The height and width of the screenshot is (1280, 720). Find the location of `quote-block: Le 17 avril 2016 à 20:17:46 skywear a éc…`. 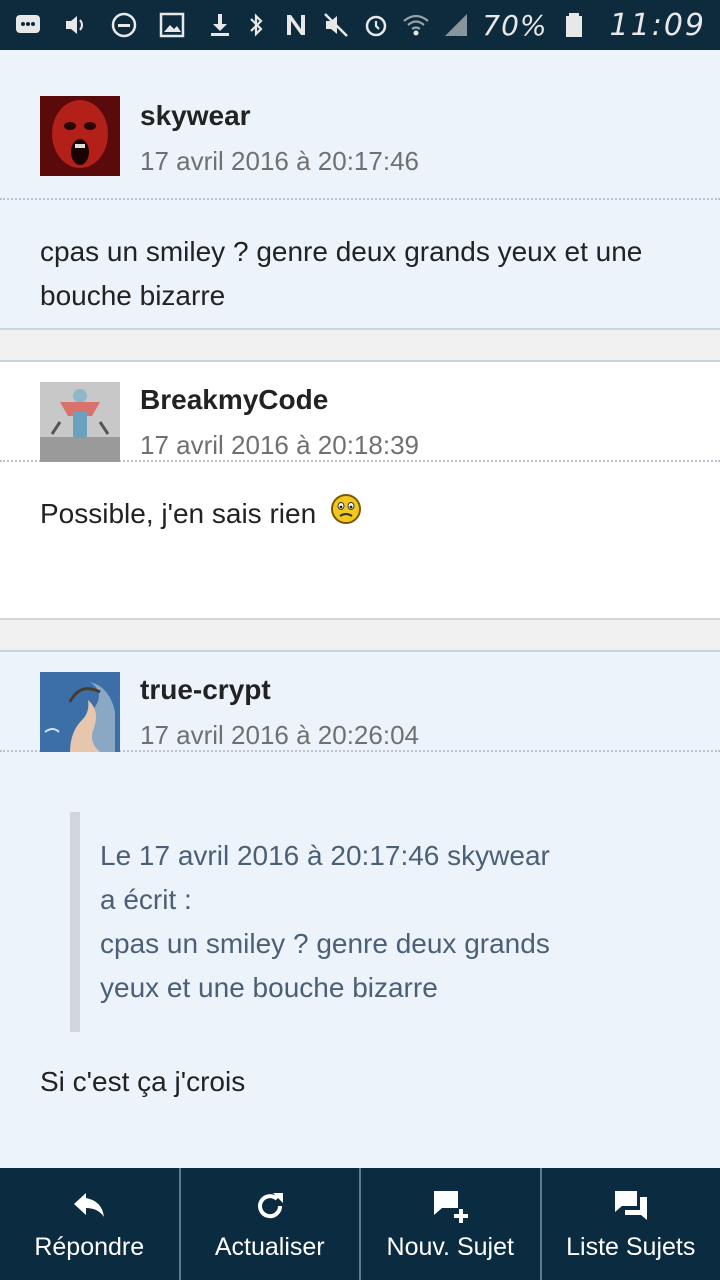

quote-block: Le 17 avril 2016 à 20:17:46 skywear a éc… is located at coordinates (375, 922).